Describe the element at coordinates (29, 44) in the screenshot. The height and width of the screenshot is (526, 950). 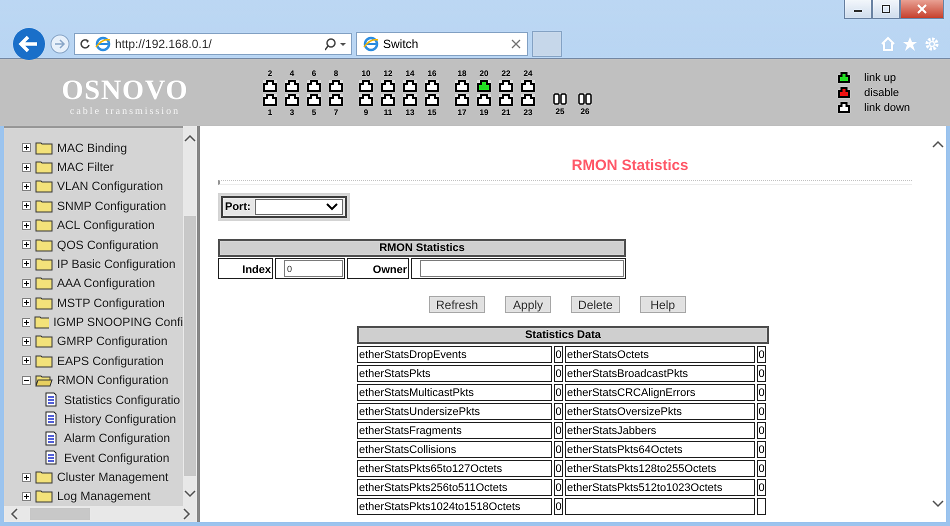
I see `back-button` at that location.